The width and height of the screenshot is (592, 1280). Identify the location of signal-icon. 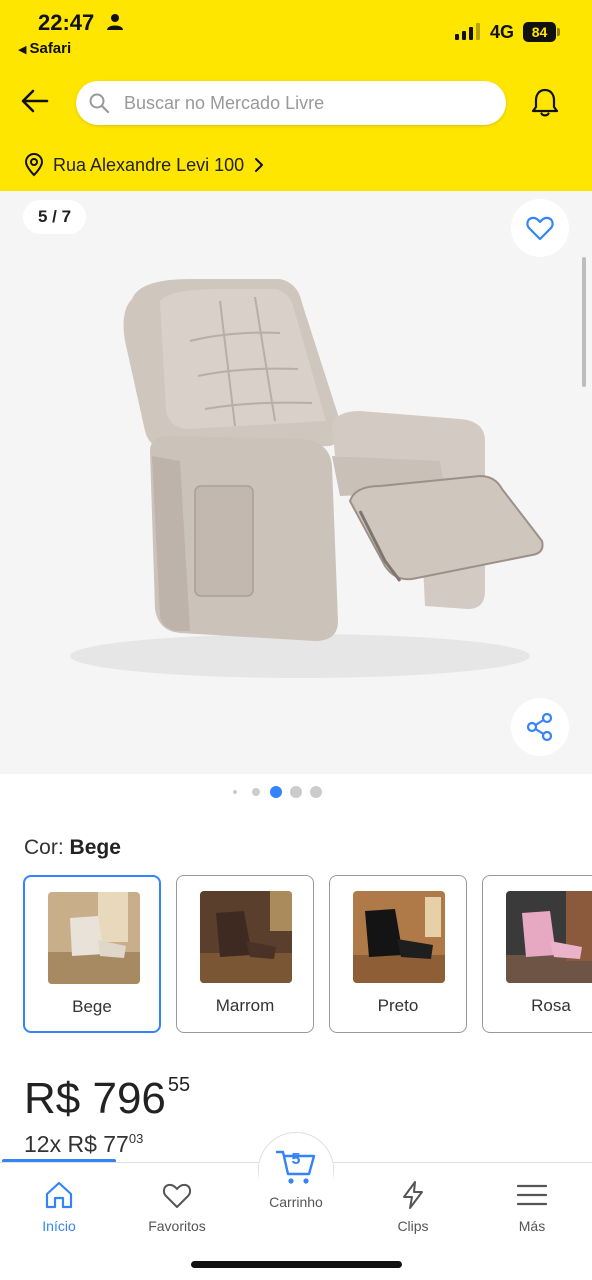
(467, 31).